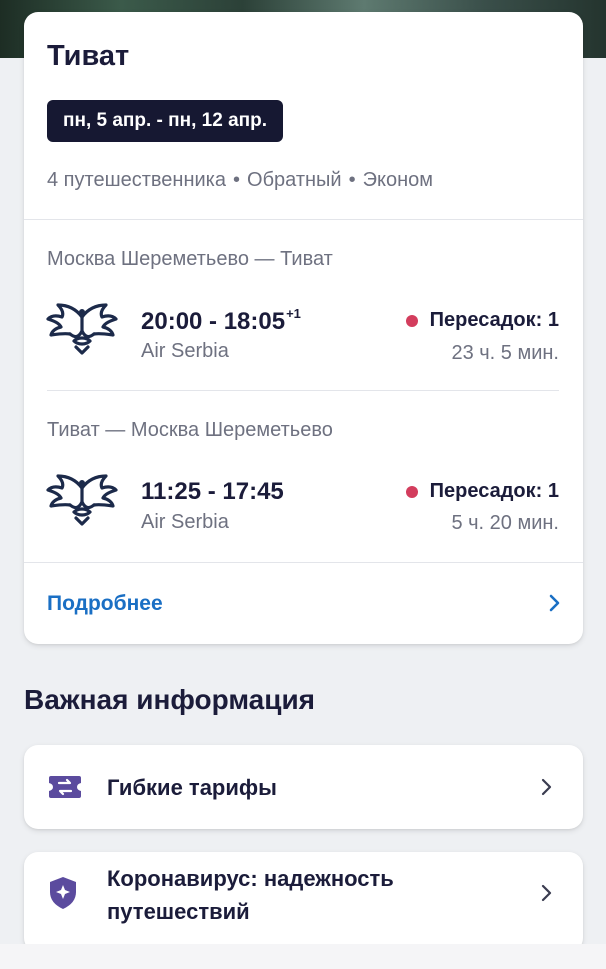 Image resolution: width=606 pixels, height=969 pixels. What do you see at coordinates (212, 491) in the screenshot?
I see `return-flight-time: 11:25 - 17:45` at bounding box center [212, 491].